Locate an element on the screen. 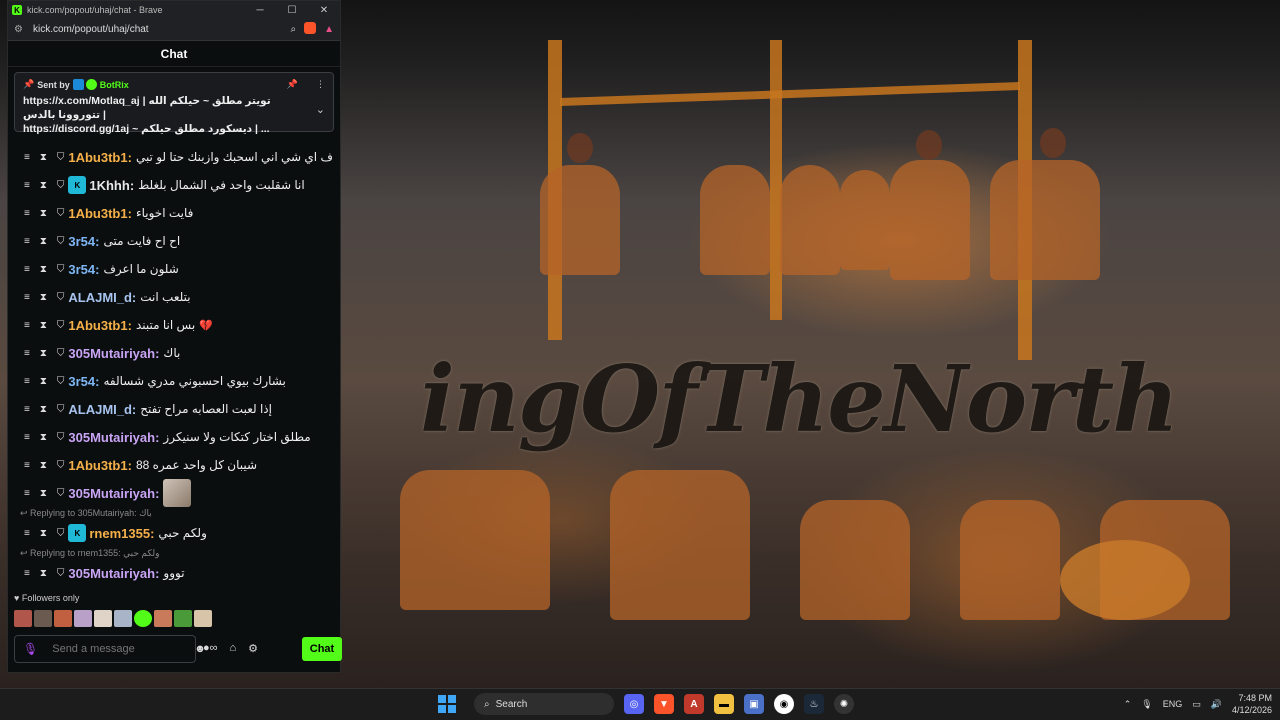 The height and width of the screenshot is (720, 1280). unpin-icon: 📌 is located at coordinates (292, 84).